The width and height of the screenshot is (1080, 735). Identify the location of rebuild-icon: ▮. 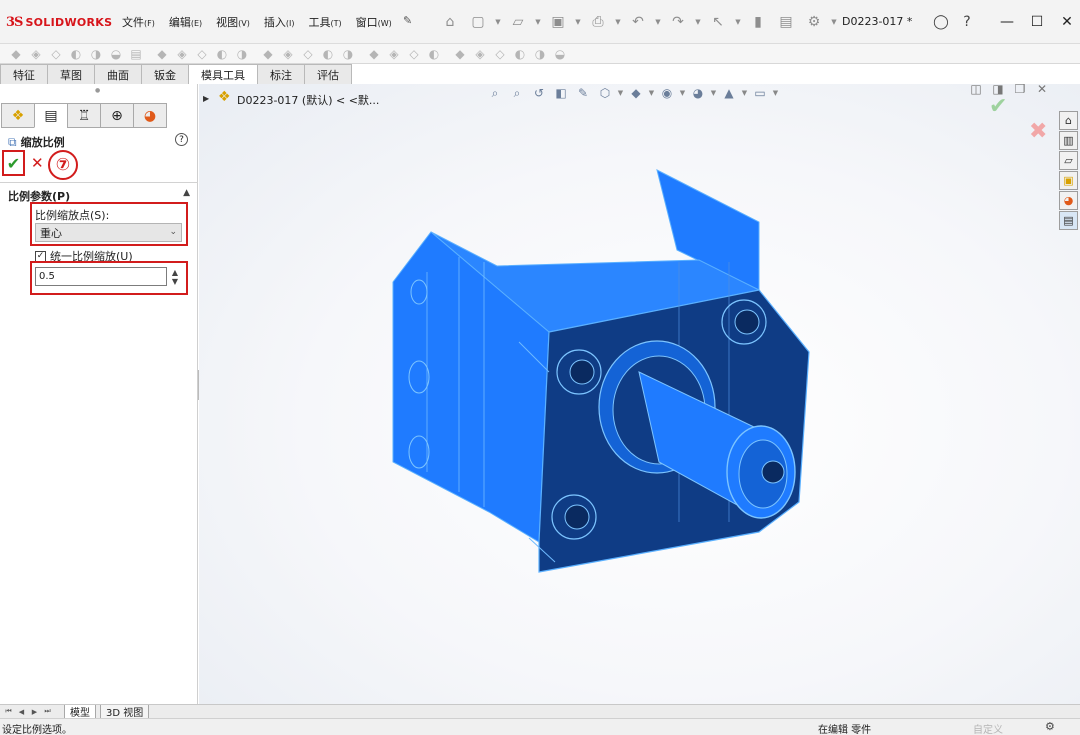
(758, 22).